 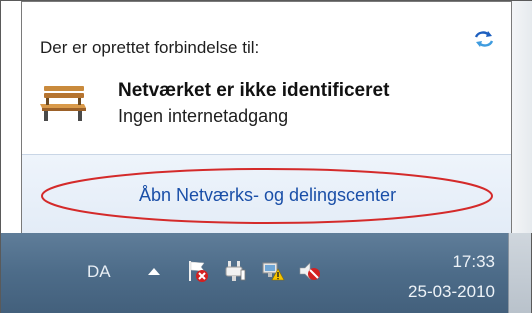 I want to click on network-name: Netværket er ikke identificeret, so click(x=254, y=90).